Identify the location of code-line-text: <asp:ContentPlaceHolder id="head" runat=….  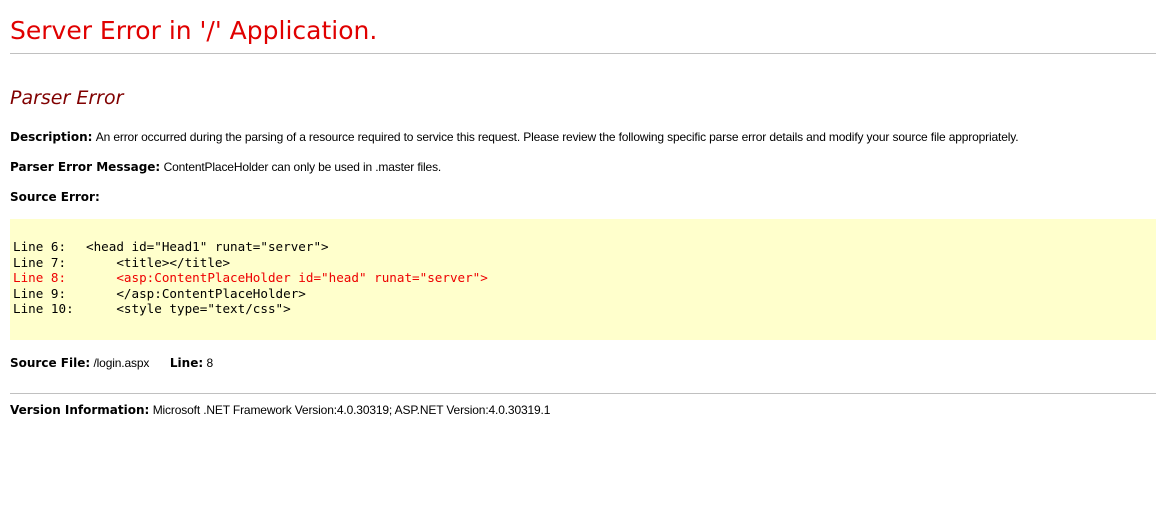
(287, 278).